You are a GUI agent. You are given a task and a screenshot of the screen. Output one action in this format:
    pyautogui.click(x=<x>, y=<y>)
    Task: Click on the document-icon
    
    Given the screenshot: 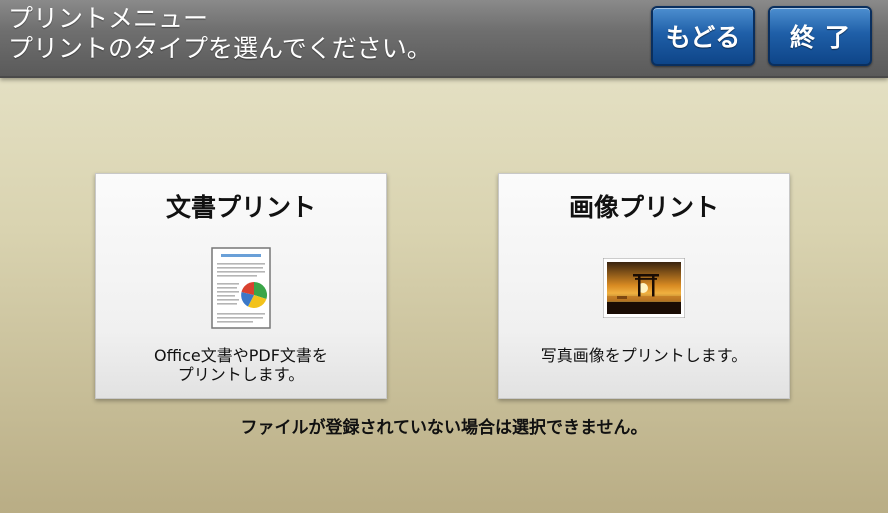 What is the action you would take?
    pyautogui.click(x=241, y=288)
    